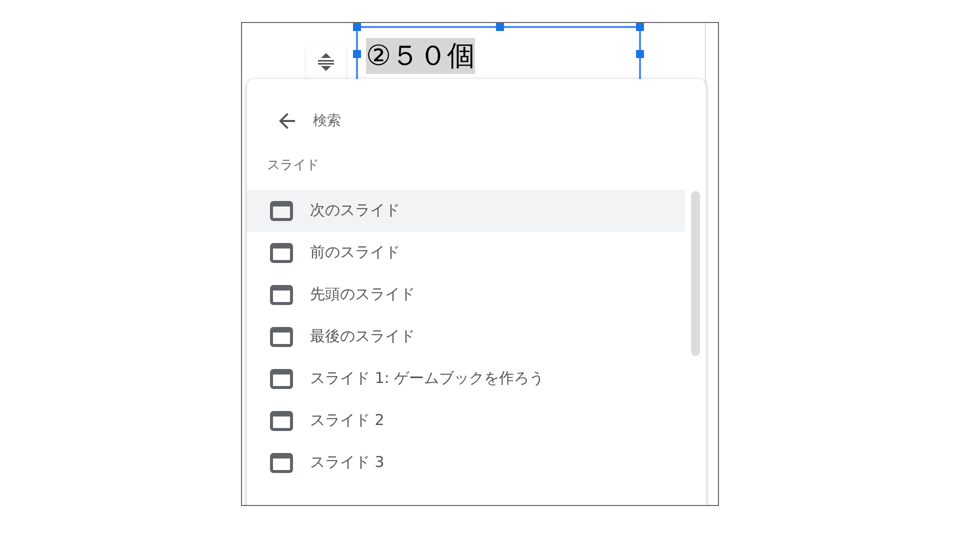  What do you see at coordinates (327, 121) in the screenshot?
I see `search-label: 検索` at bounding box center [327, 121].